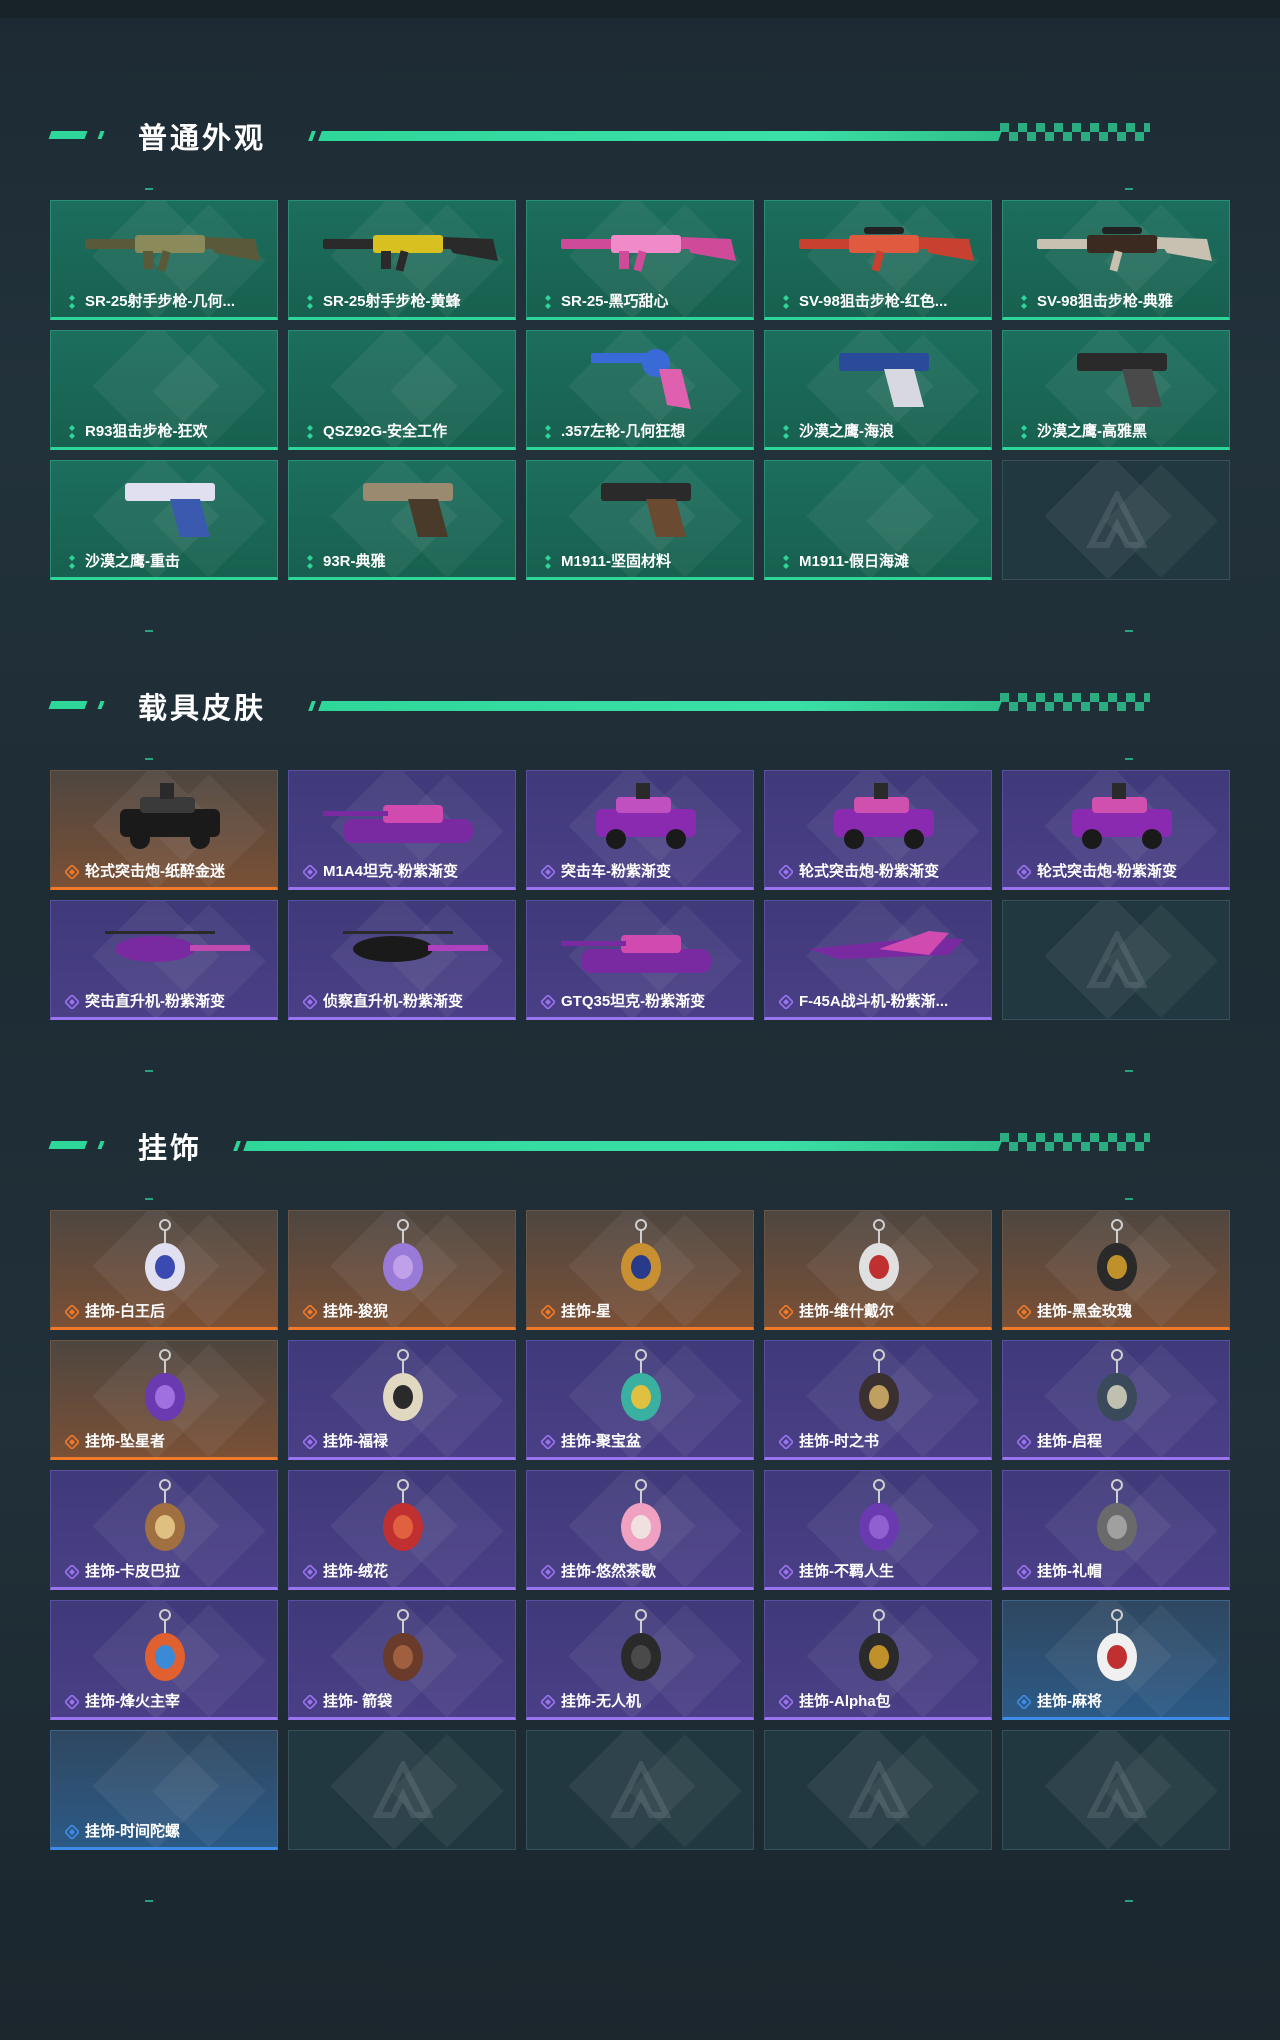 This screenshot has width=1280, height=2040. I want to click on item-card: M1911-坚固材料, so click(640, 520).